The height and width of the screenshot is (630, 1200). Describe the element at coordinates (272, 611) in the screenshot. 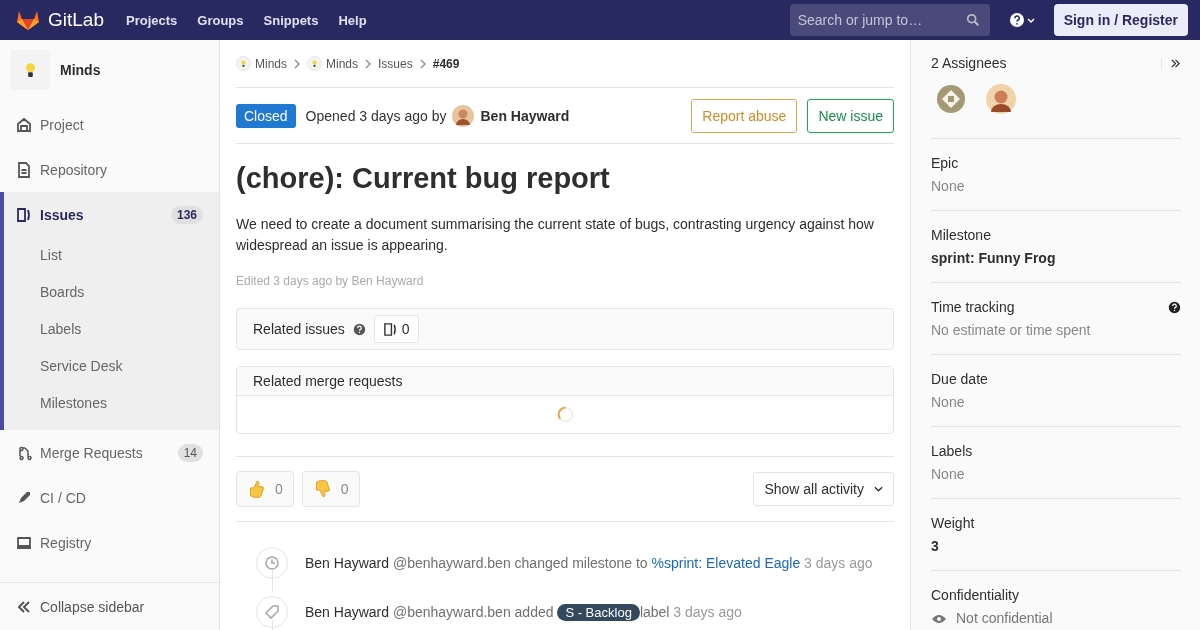

I see `tag-icon` at that location.